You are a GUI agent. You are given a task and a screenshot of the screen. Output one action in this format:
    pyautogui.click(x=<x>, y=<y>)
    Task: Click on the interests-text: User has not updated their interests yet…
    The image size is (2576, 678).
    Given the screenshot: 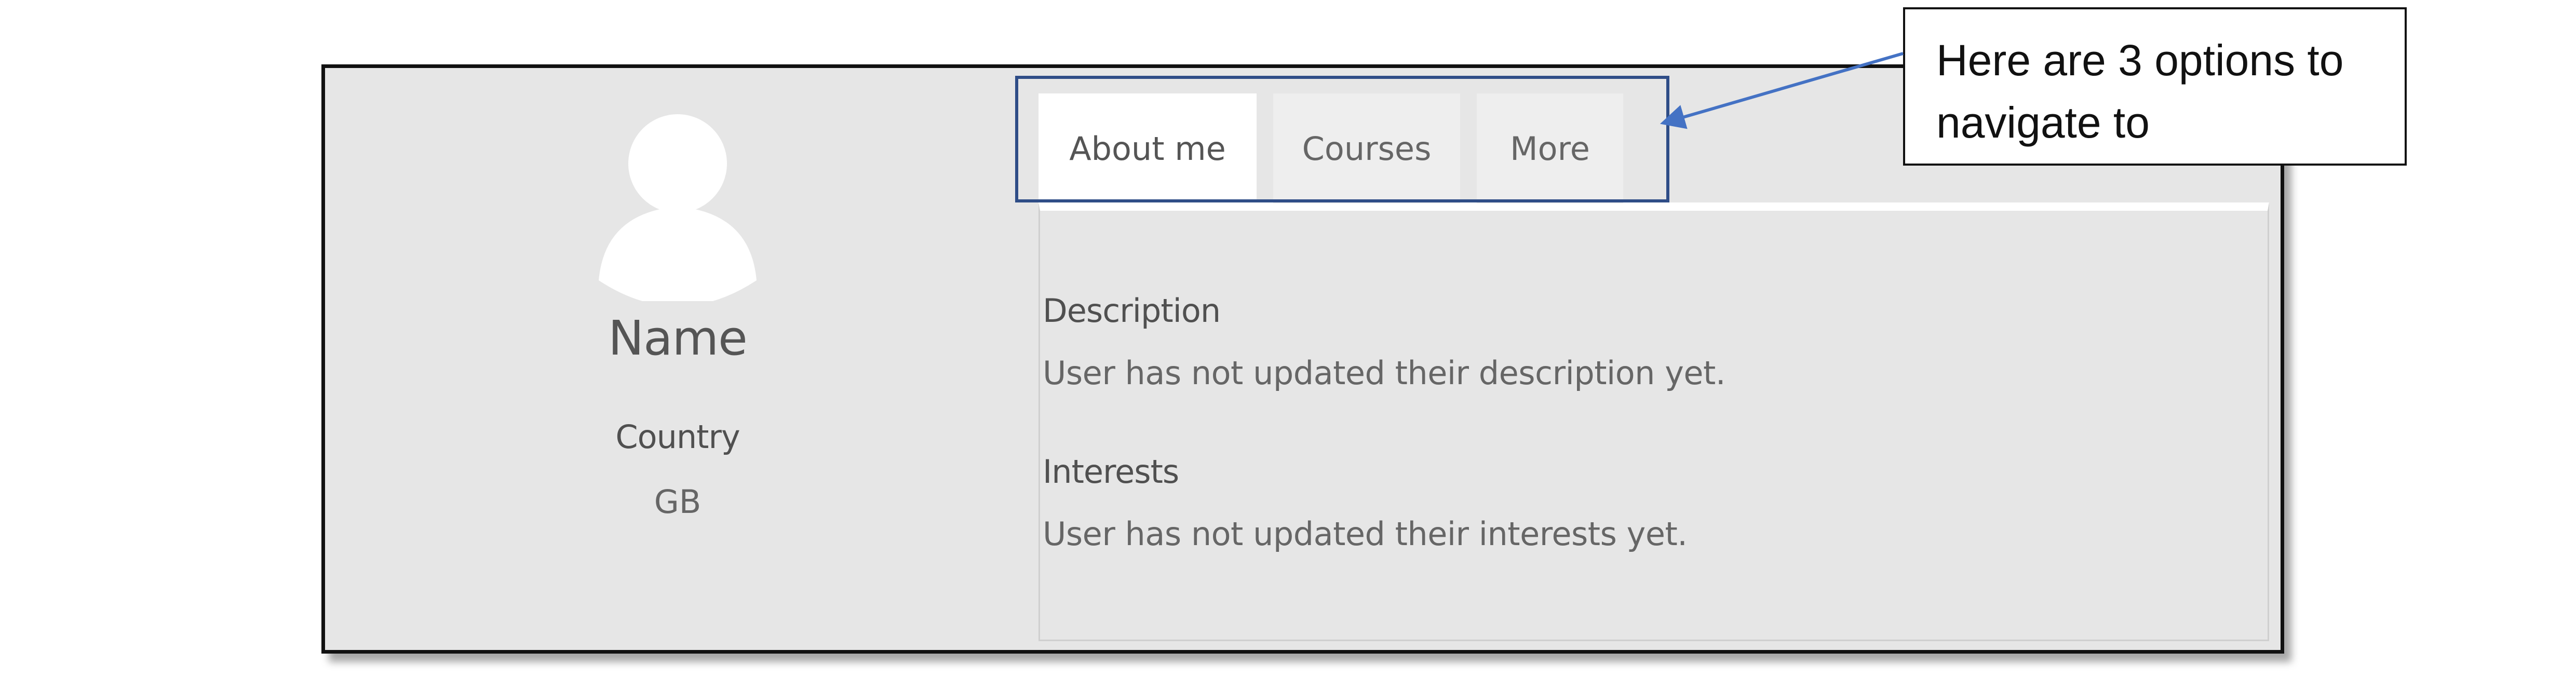 What is the action you would take?
    pyautogui.click(x=1365, y=534)
    